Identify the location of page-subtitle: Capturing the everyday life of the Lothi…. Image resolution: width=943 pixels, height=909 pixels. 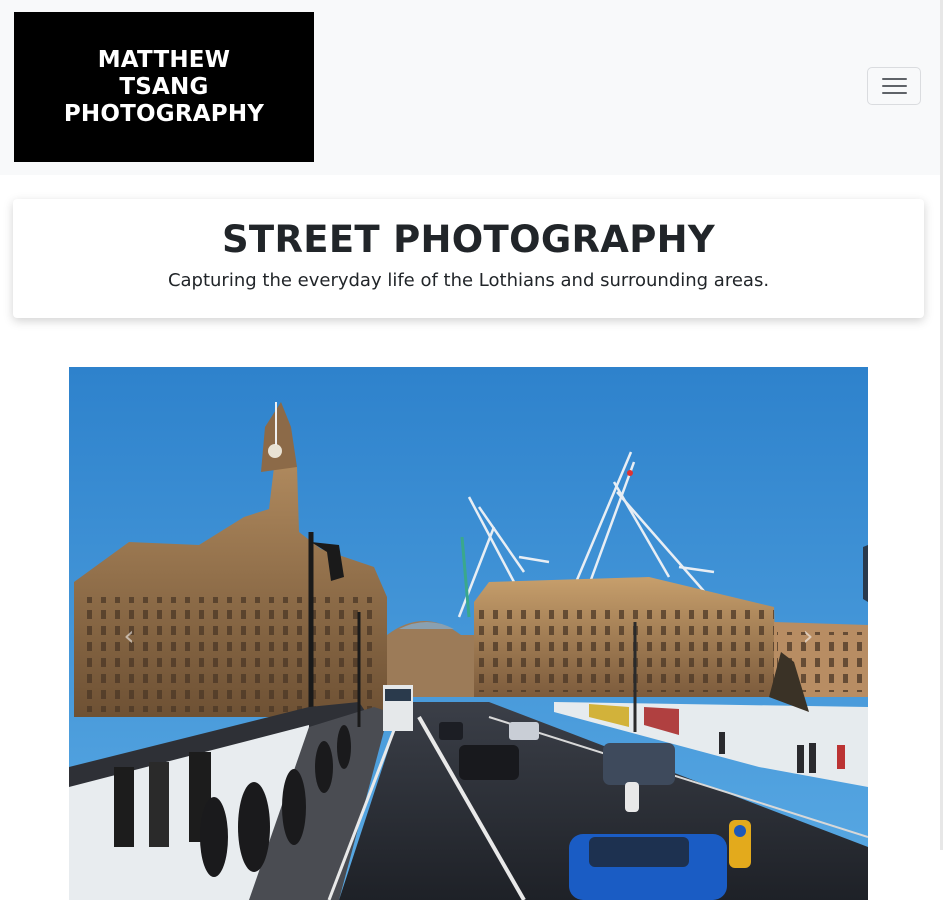
(468, 280).